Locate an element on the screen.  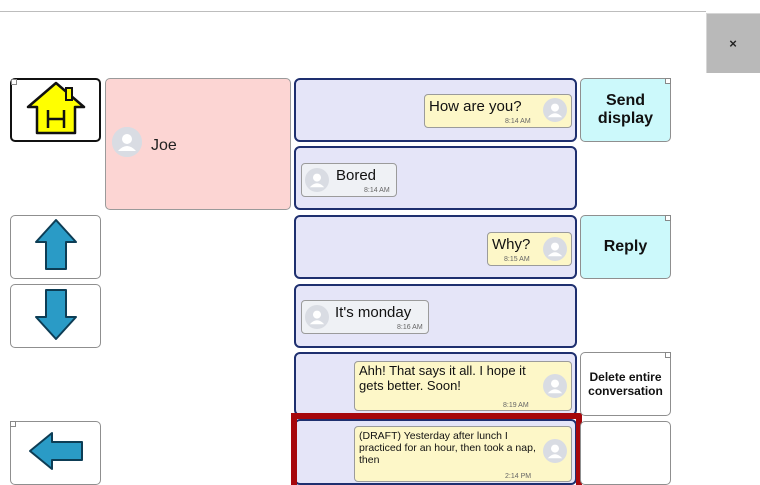
scroll-up-button is located at coordinates (55, 247).